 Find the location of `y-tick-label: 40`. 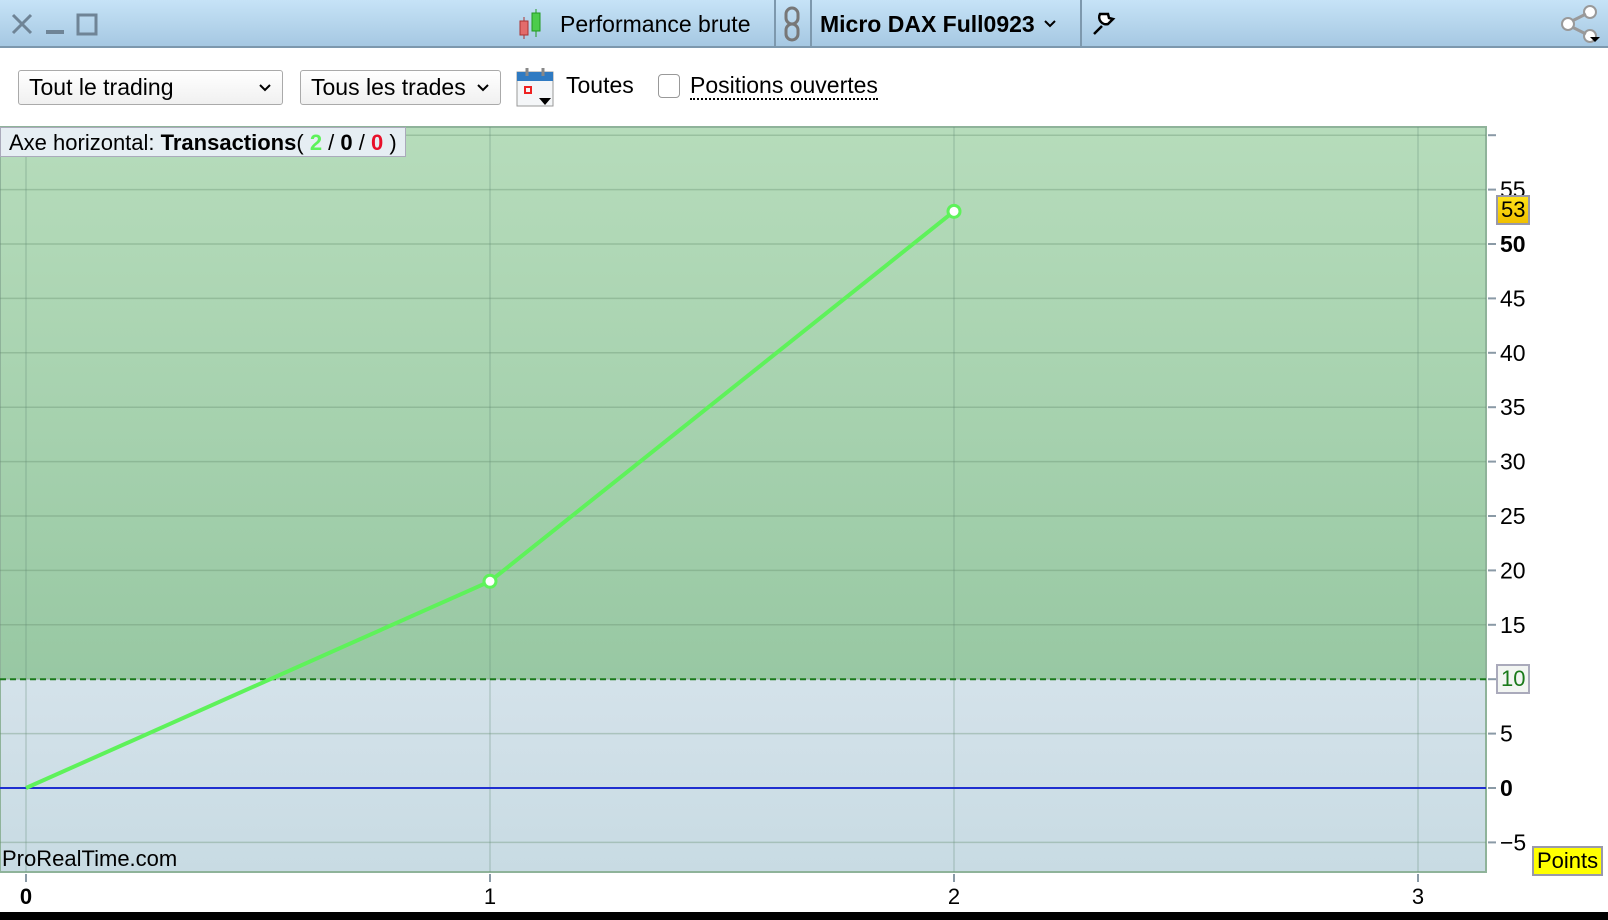

y-tick-label: 40 is located at coordinates (1513, 353).